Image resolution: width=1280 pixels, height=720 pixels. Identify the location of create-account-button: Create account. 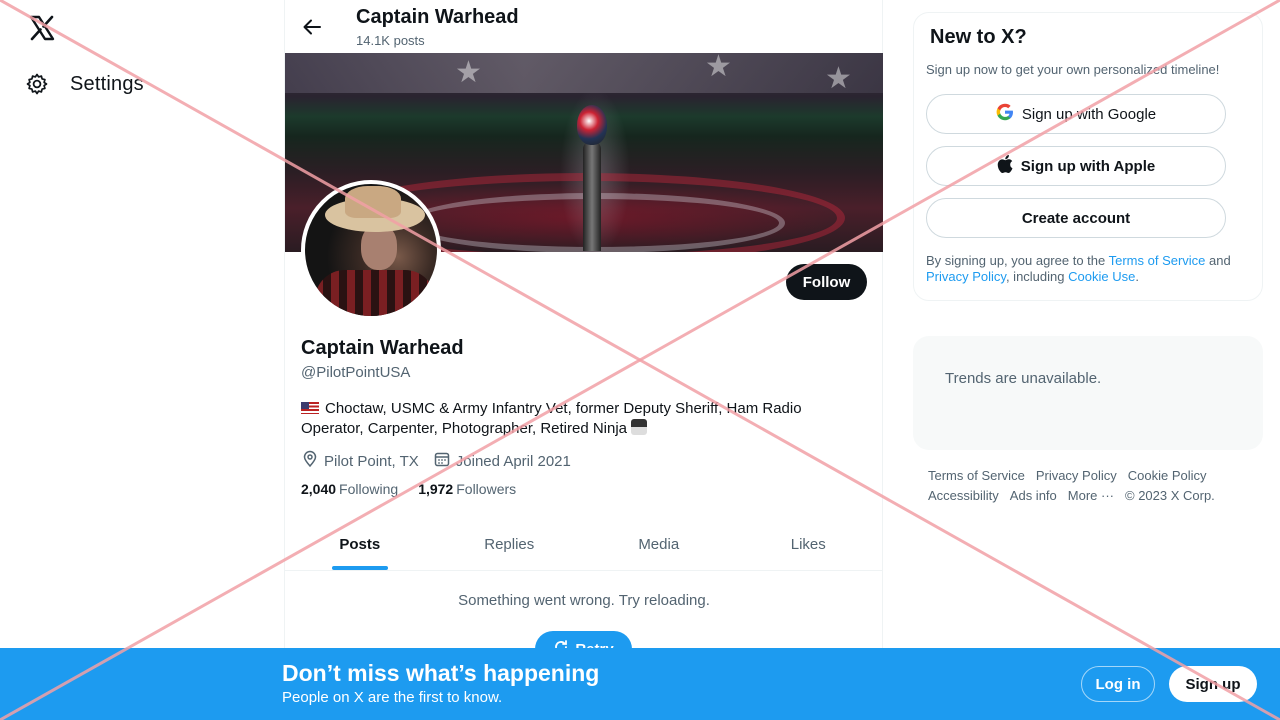
(1076, 218).